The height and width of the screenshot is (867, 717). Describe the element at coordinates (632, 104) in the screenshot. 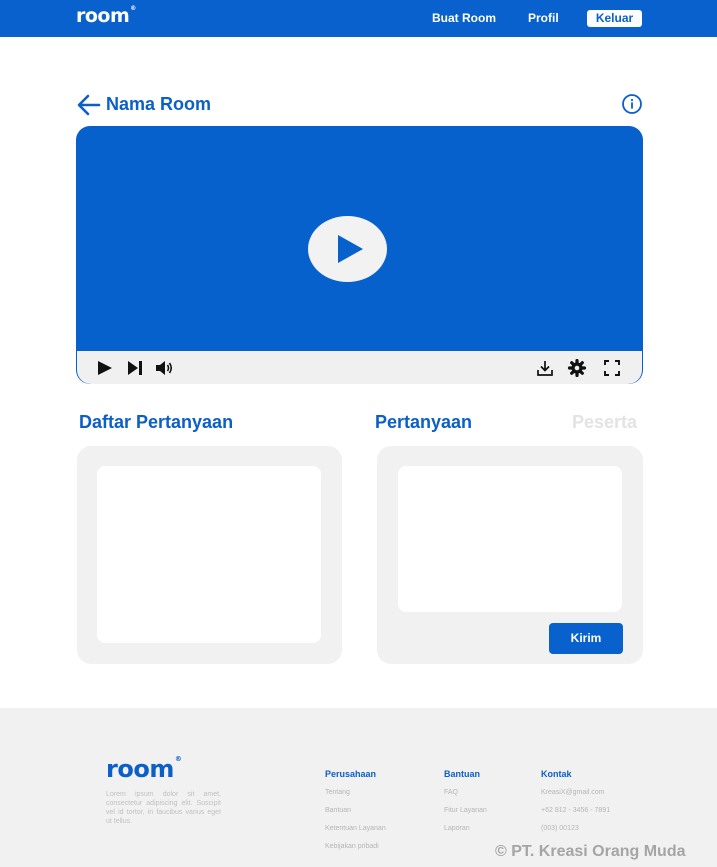

I see `info-icon` at that location.